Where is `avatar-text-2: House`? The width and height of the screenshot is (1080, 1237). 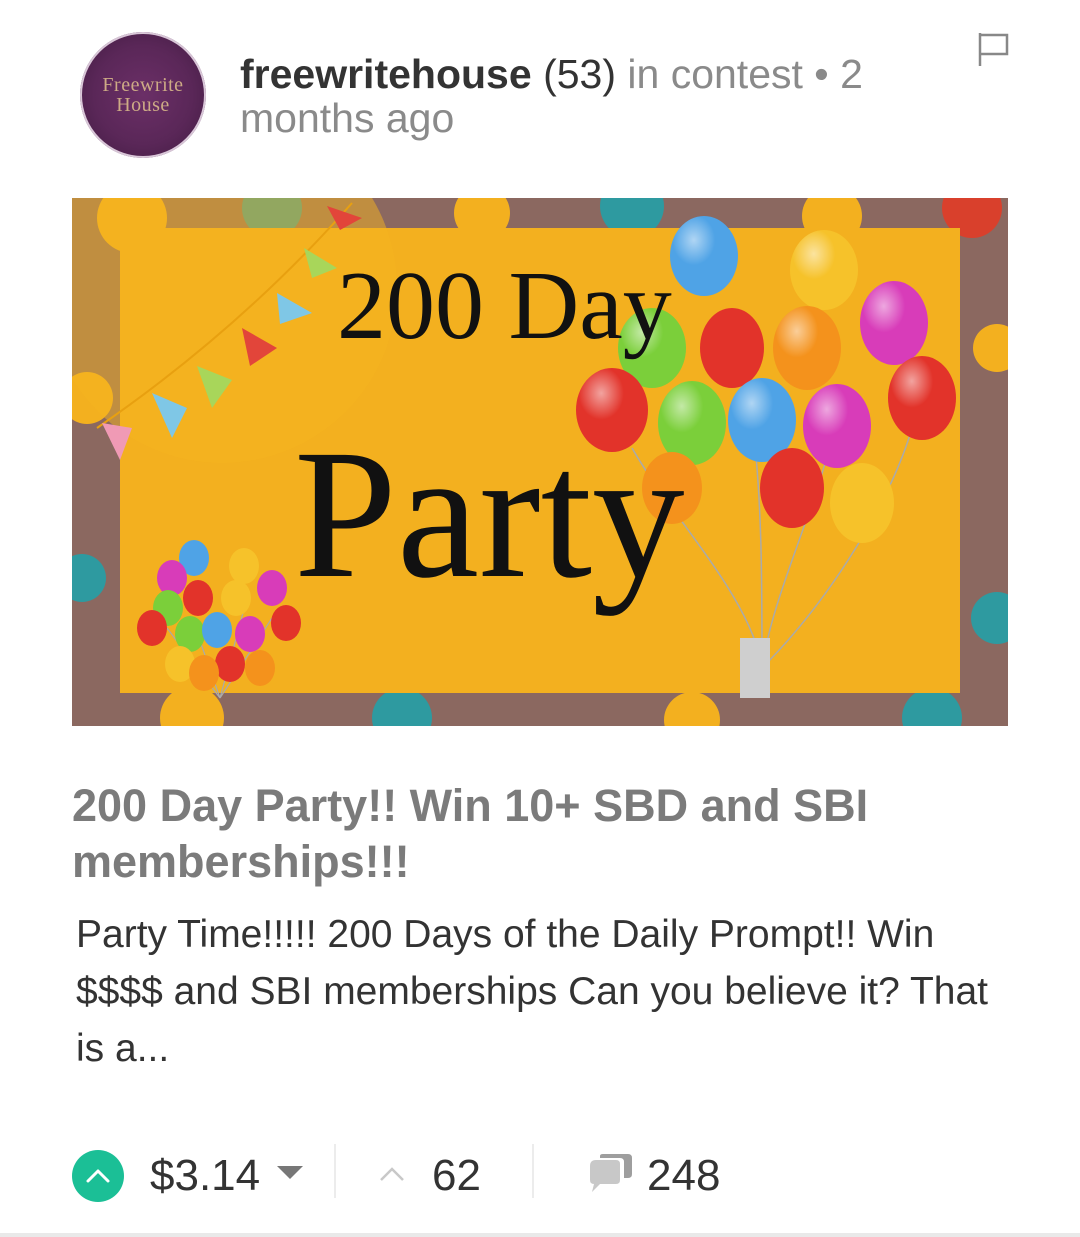 avatar-text-2: House is located at coordinates (143, 105).